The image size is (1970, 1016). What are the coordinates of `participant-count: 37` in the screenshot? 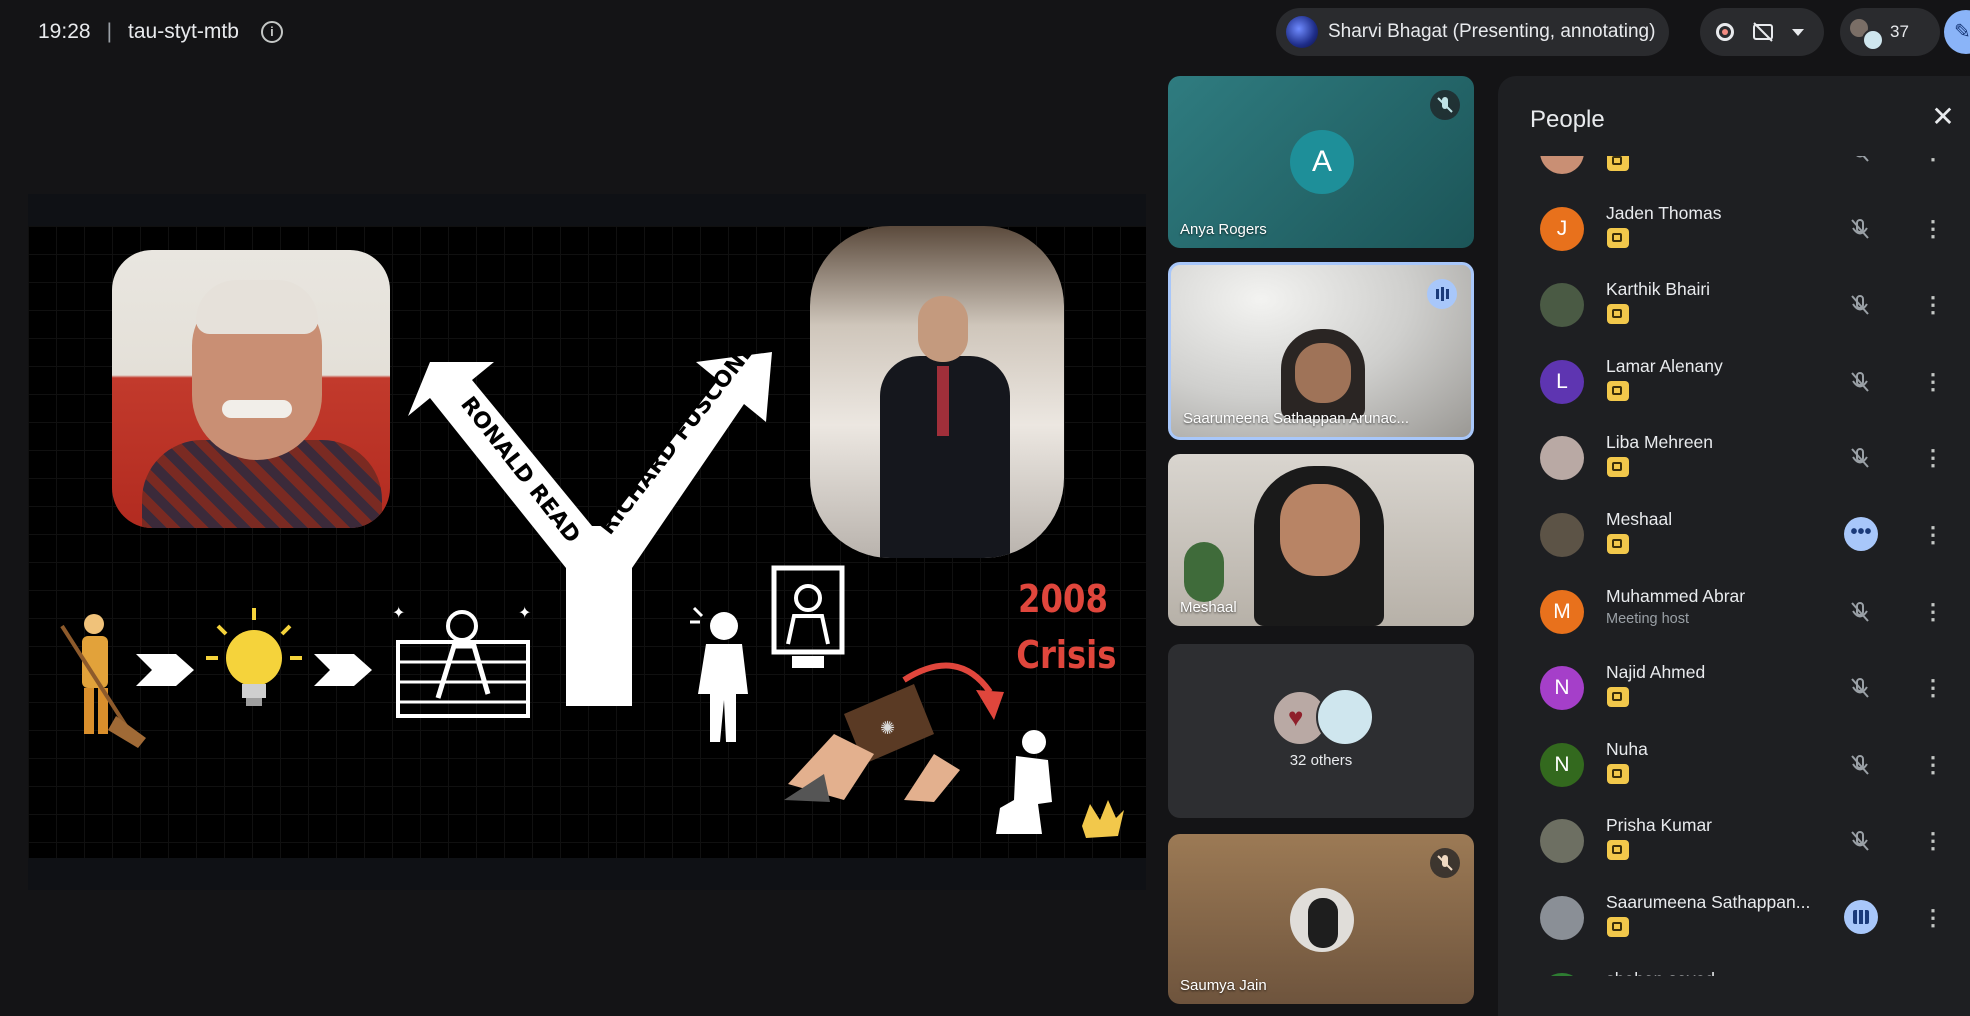 It's located at (1899, 31).